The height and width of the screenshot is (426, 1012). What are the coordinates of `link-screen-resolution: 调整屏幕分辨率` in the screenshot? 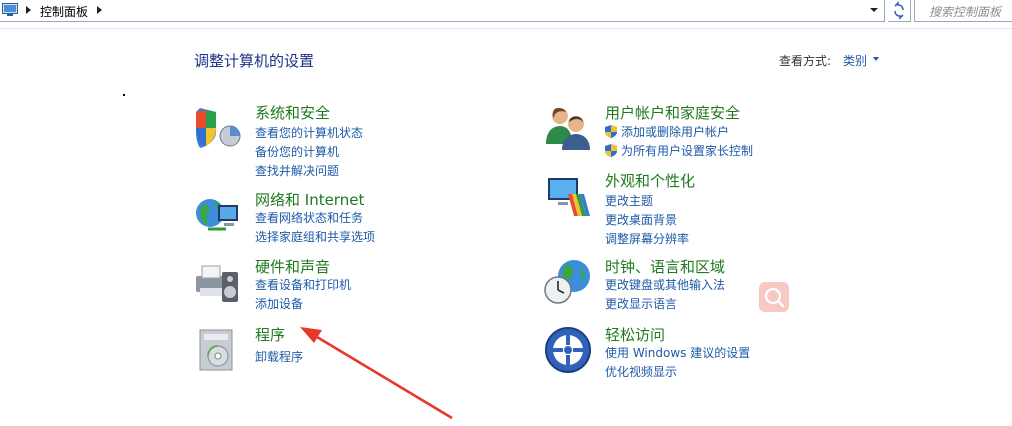 It's located at (647, 238).